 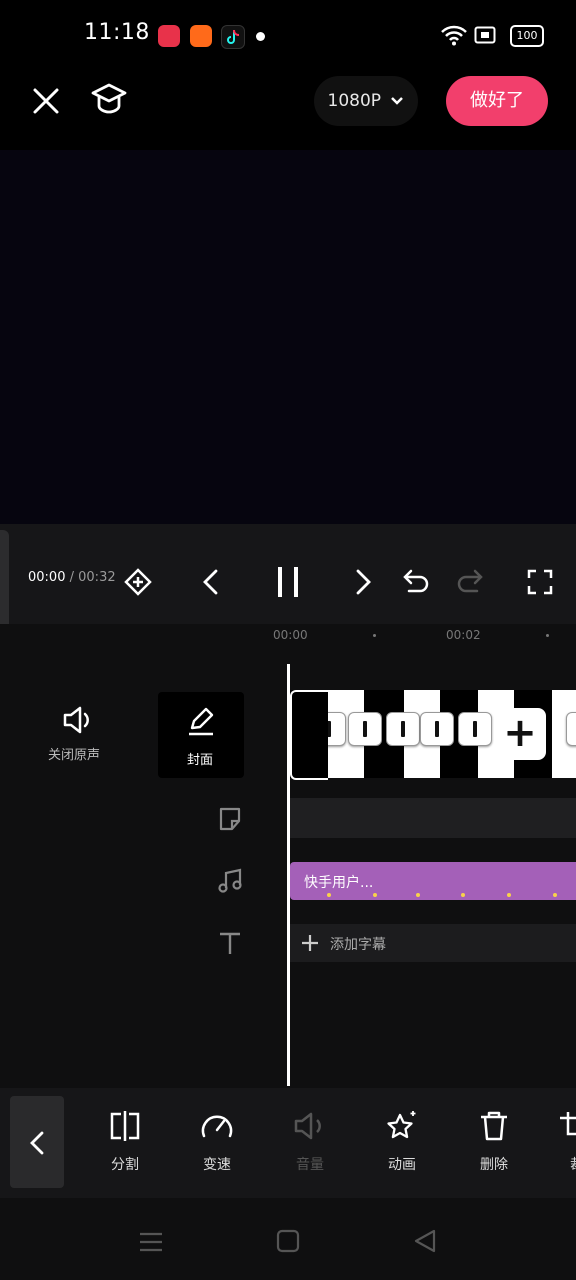 I want to click on tutorial-graduation-cap-icon, so click(x=109, y=100).